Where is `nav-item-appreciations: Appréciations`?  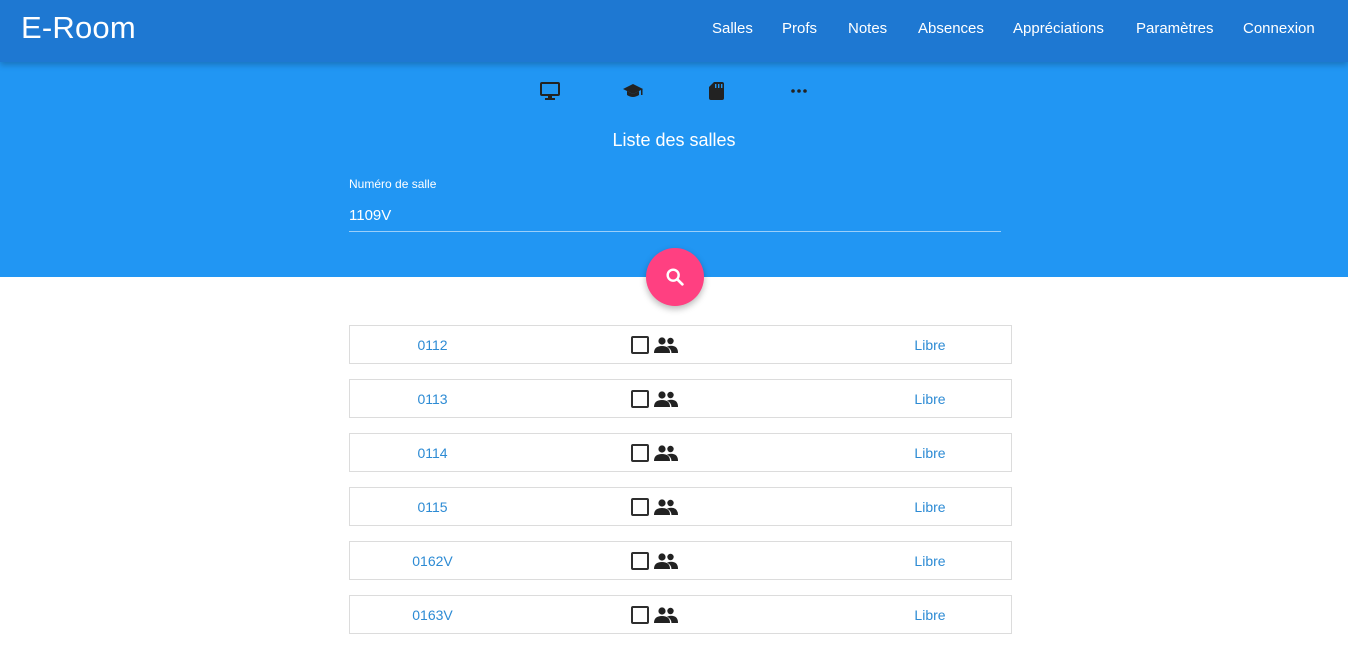
nav-item-appreciations: Appréciations is located at coordinates (1058, 28).